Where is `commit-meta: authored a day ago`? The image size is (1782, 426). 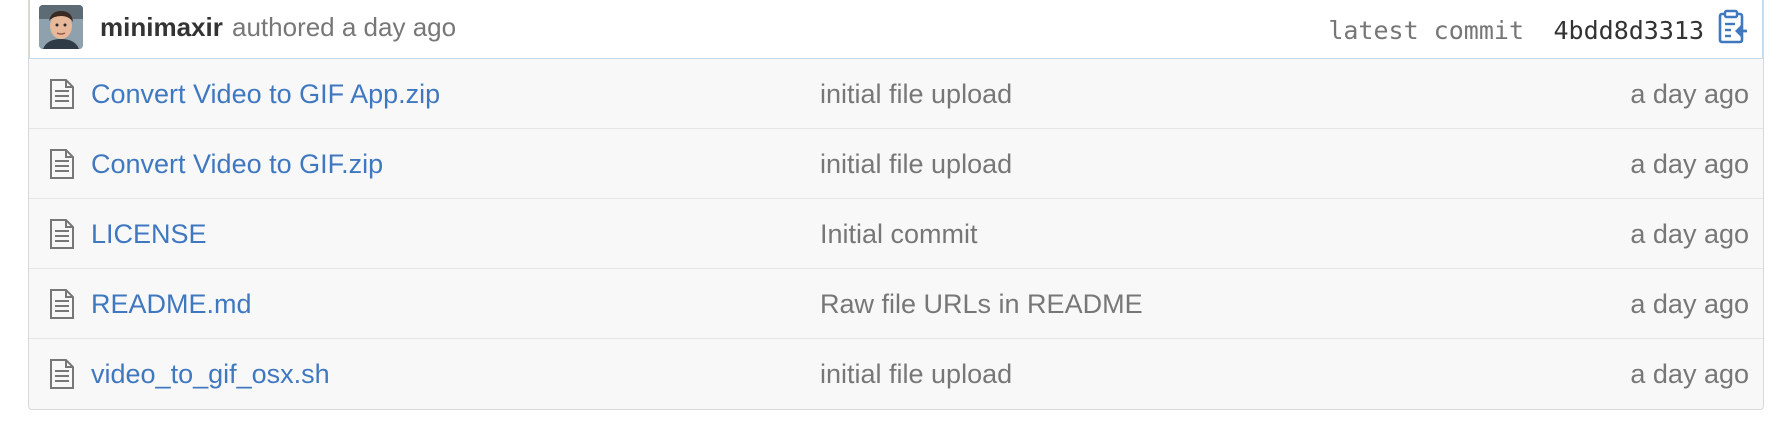
commit-meta: authored a day ago is located at coordinates (344, 27).